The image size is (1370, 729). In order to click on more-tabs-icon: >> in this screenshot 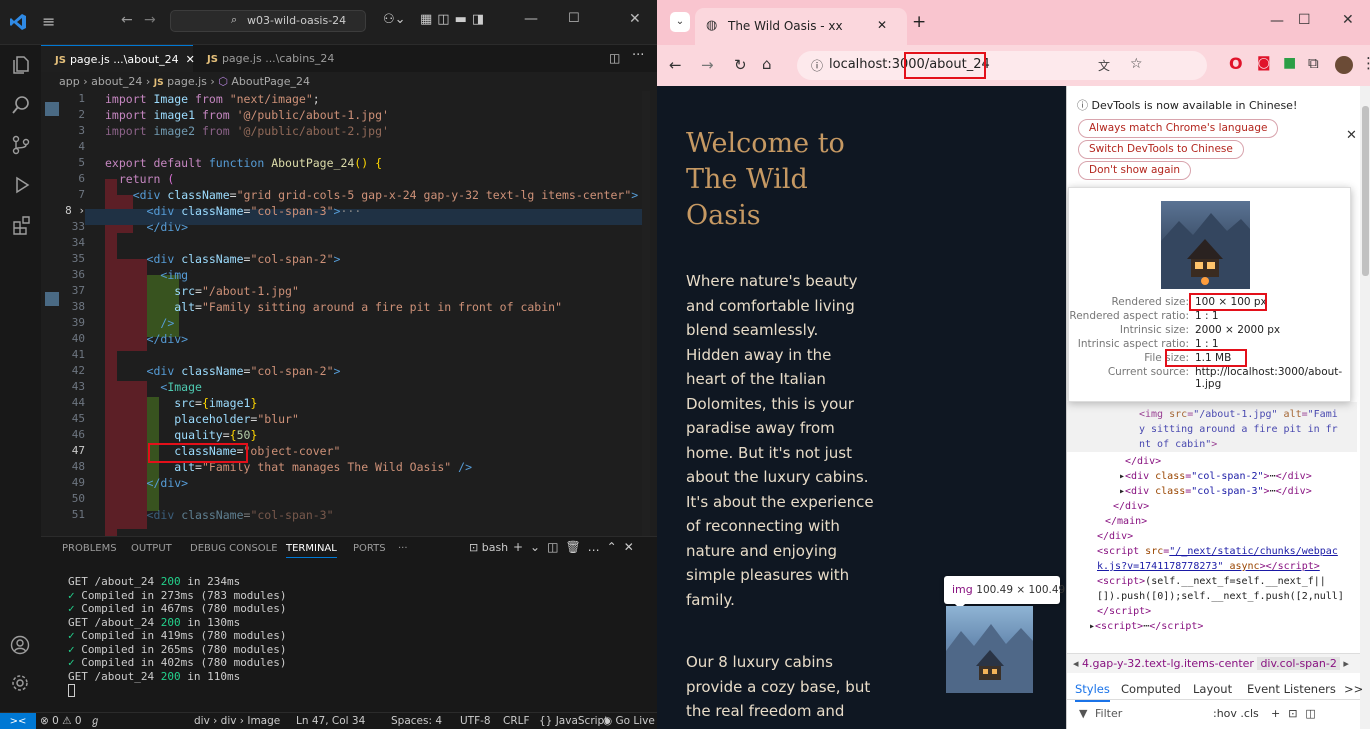, I will do `click(1353, 689)`.